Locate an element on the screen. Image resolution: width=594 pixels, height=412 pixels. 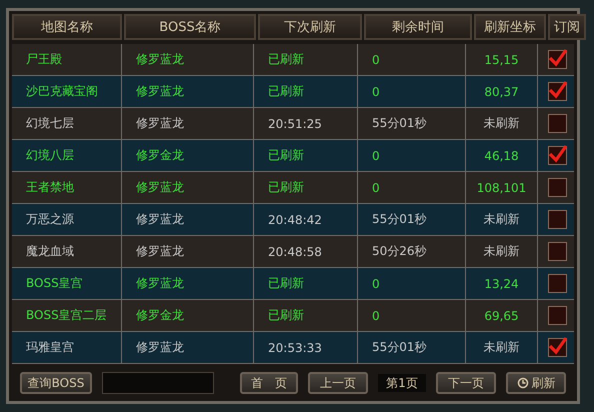
next-page-button: 下一页 is located at coordinates (466, 383).